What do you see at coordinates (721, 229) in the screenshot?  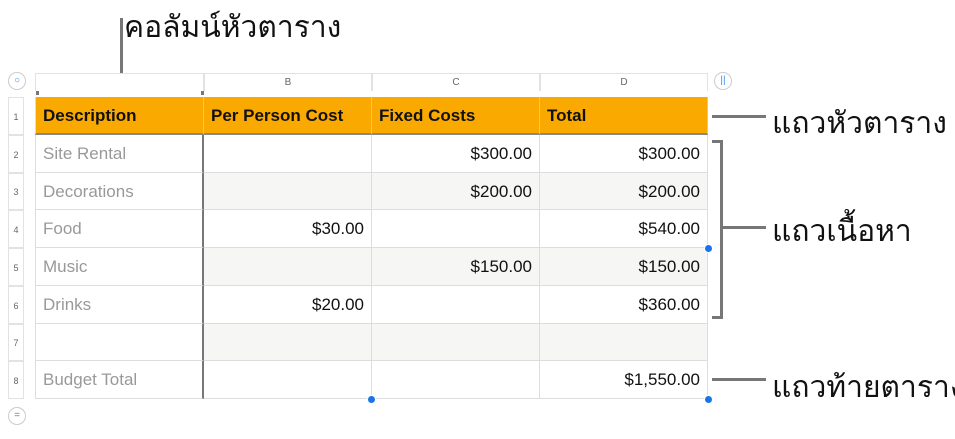 I see `annotation-bracket` at bounding box center [721, 229].